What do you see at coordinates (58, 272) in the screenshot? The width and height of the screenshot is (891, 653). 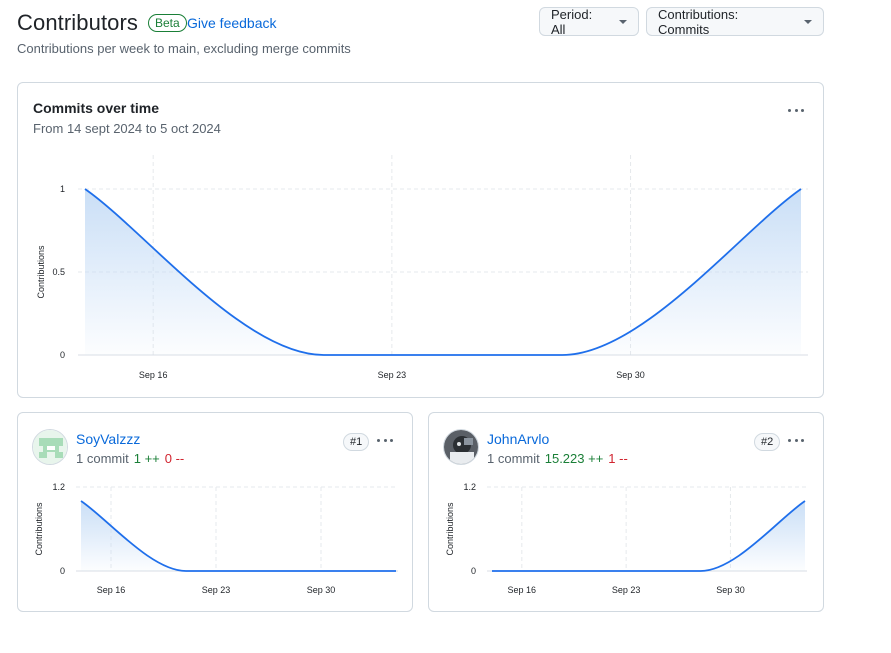 I see `y-tick-label: 0.5` at bounding box center [58, 272].